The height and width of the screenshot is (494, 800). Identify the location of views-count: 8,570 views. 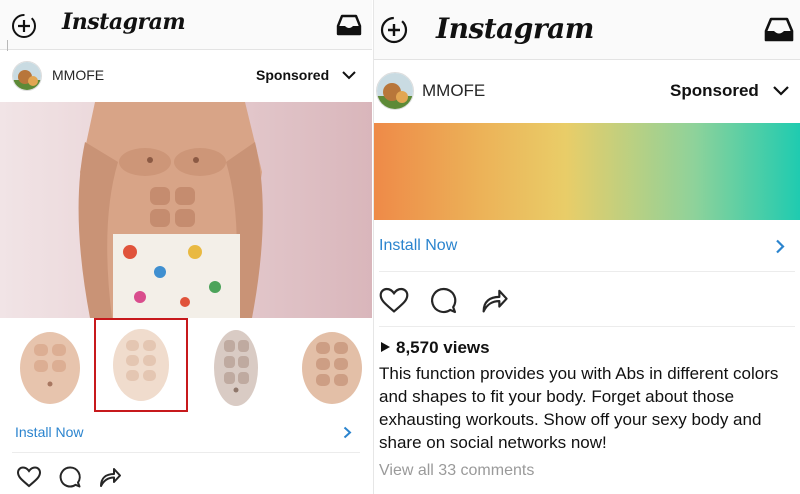
(435, 348).